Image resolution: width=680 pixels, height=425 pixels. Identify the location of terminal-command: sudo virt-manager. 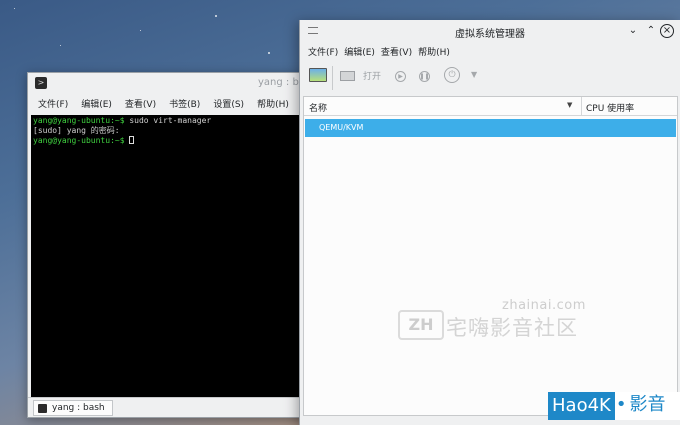
(168, 120).